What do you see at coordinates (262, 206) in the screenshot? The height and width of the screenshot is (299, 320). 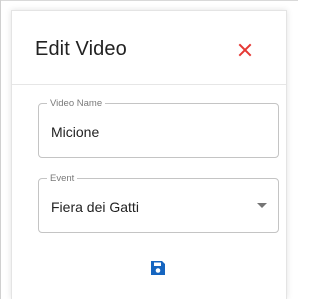 I see `chevron-down-icon` at bounding box center [262, 206].